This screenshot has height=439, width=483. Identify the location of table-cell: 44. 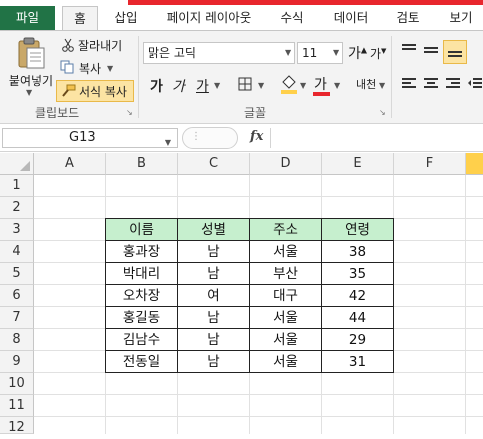
(357, 317).